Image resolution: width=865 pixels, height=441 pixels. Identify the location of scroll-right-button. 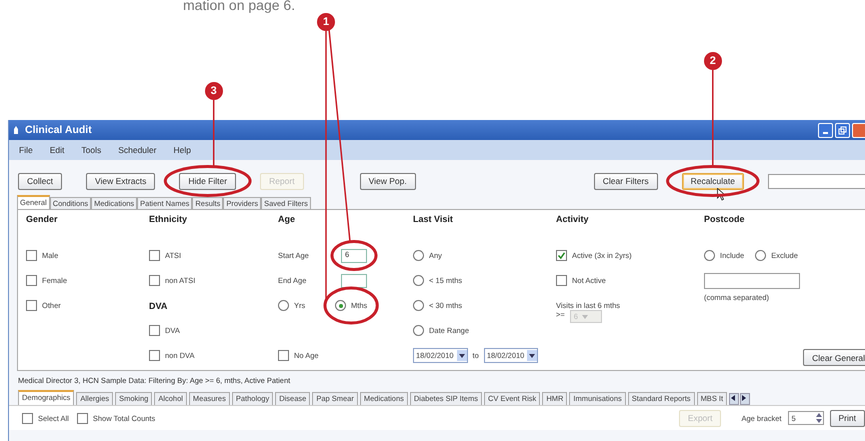
(745, 399).